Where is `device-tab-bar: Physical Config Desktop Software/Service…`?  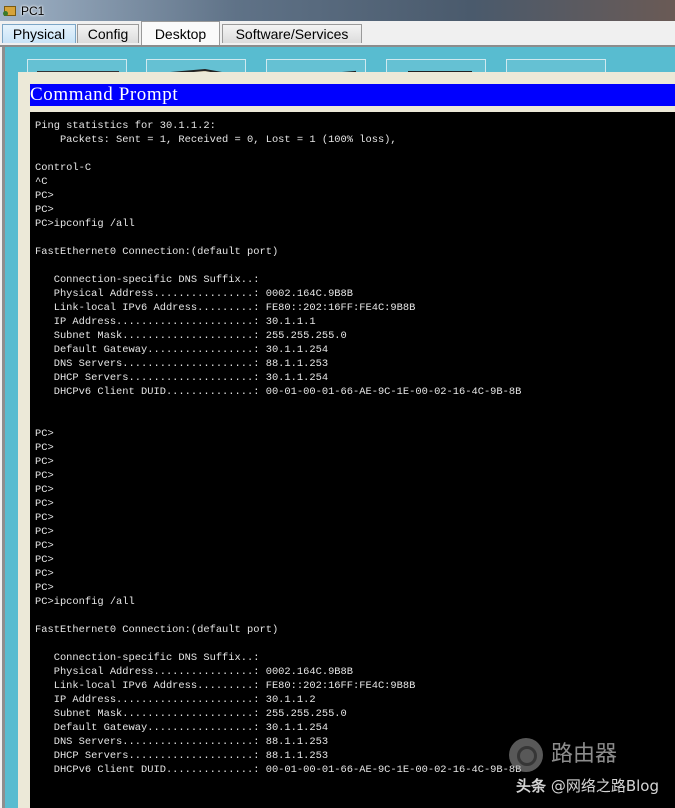 device-tab-bar: Physical Config Desktop Software/Service… is located at coordinates (337, 34).